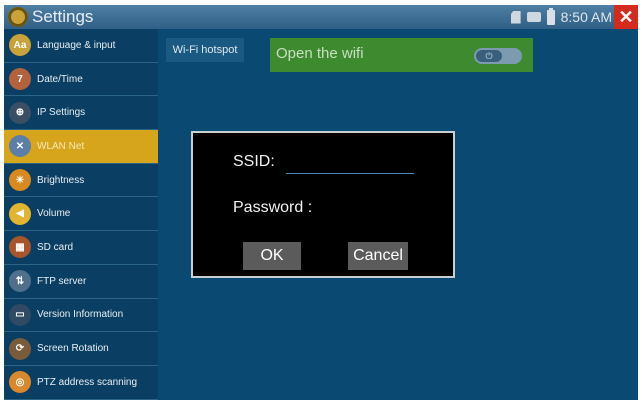 This screenshot has height=403, width=642. What do you see at coordinates (401, 55) in the screenshot?
I see `wifi-toggle-row: Open the wifi ⏻` at bounding box center [401, 55].